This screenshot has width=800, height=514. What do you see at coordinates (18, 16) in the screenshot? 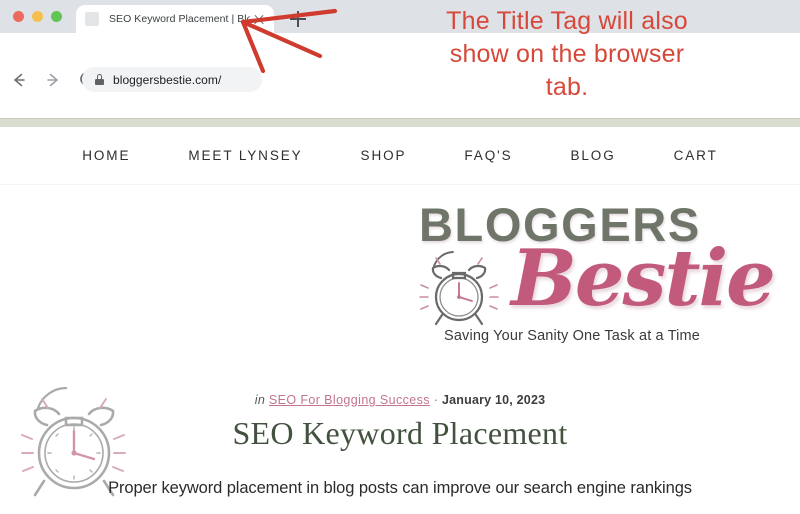
I see `close-window-button` at bounding box center [18, 16].